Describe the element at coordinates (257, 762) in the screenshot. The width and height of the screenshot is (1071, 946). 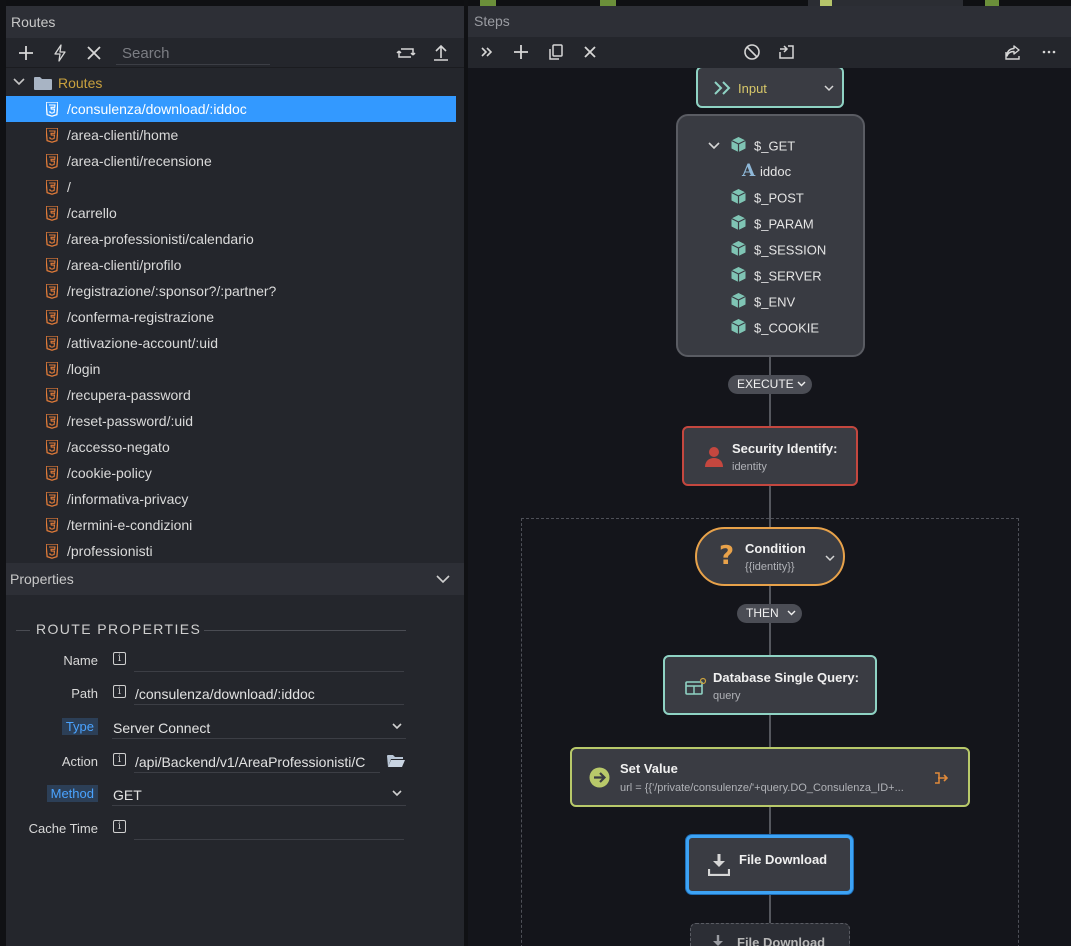
I see `action-field: /api/Backend/v1/AreaProfessionisti/C` at that location.